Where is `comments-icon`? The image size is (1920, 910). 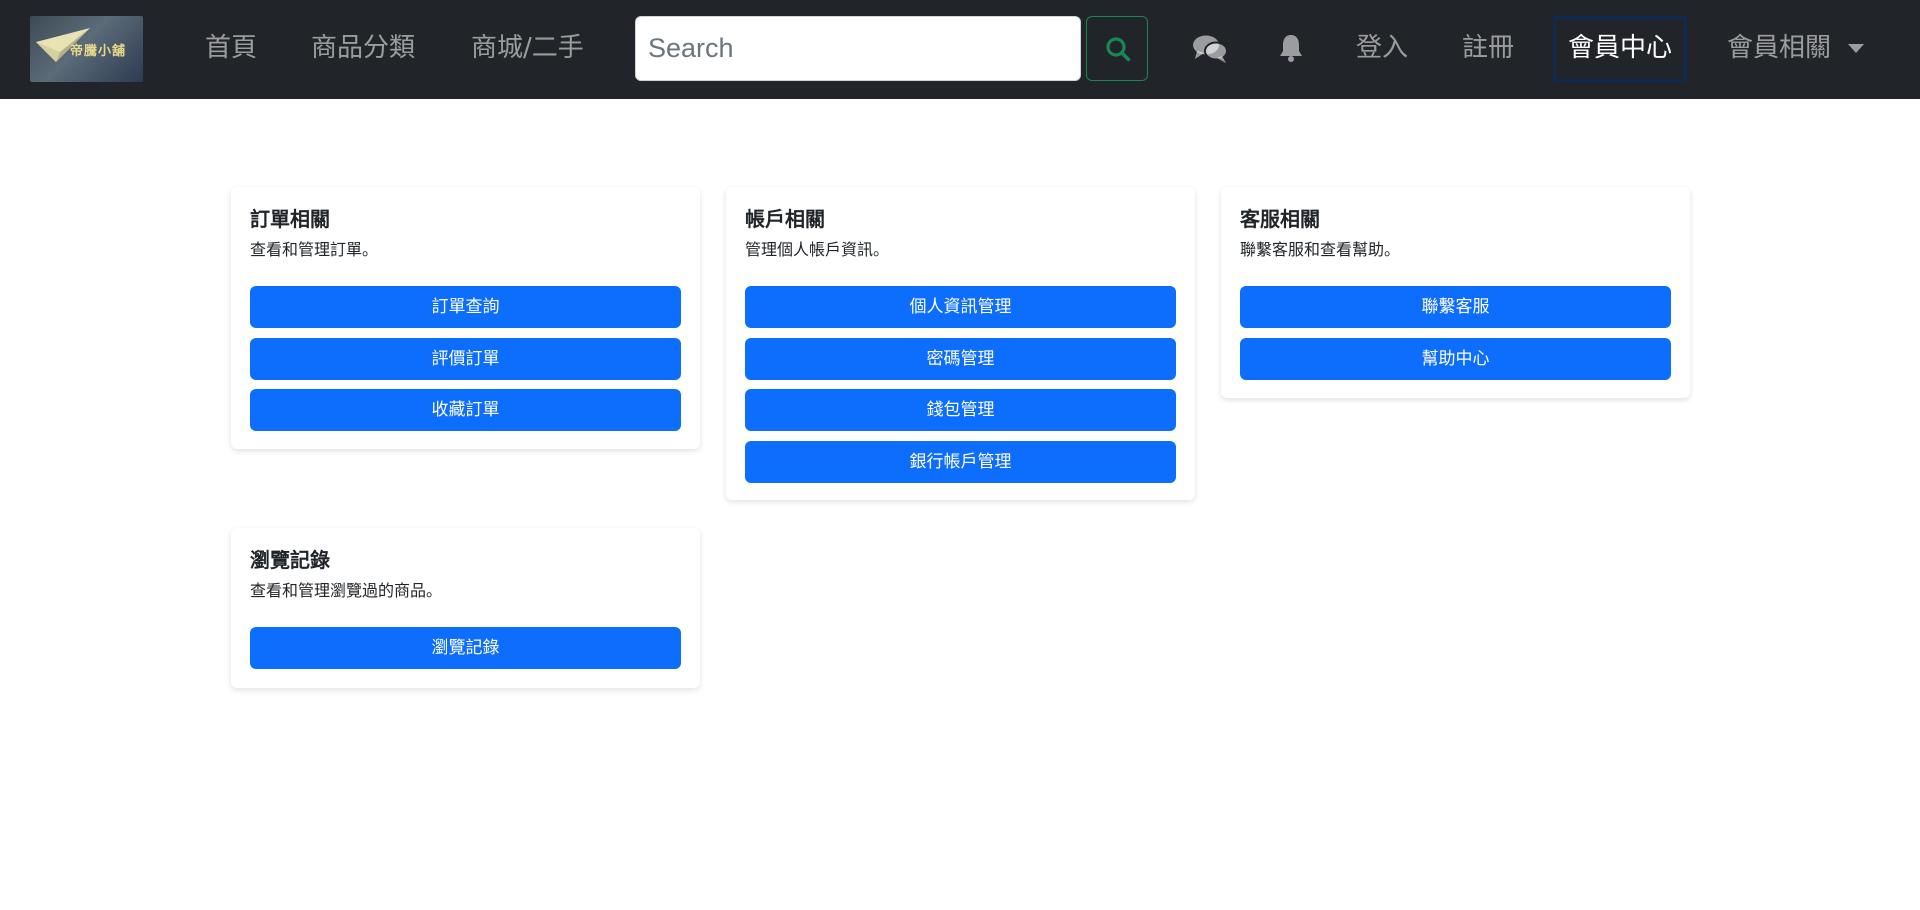
comments-icon is located at coordinates (1210, 49).